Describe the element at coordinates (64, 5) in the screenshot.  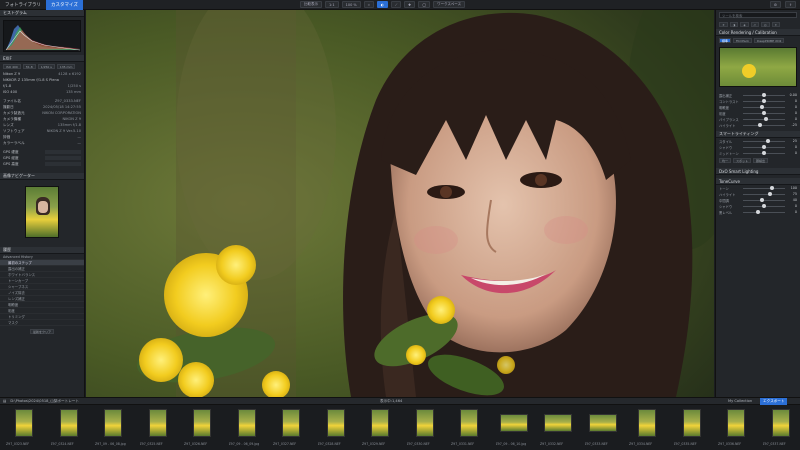
I see `tab-customize: カスタマイズ` at that location.